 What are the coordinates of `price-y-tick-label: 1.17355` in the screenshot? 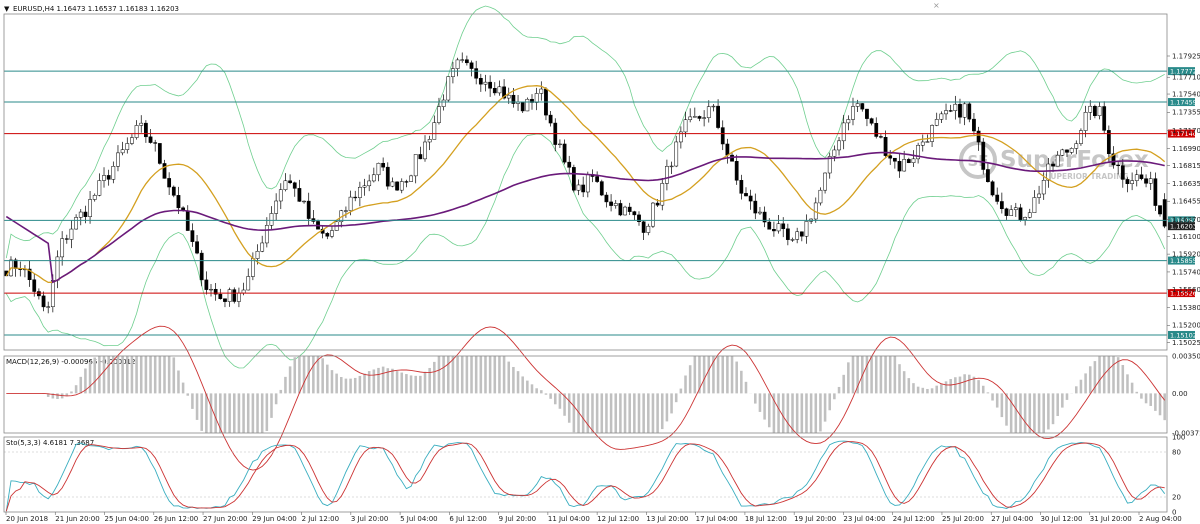 It's located at (1186, 113).